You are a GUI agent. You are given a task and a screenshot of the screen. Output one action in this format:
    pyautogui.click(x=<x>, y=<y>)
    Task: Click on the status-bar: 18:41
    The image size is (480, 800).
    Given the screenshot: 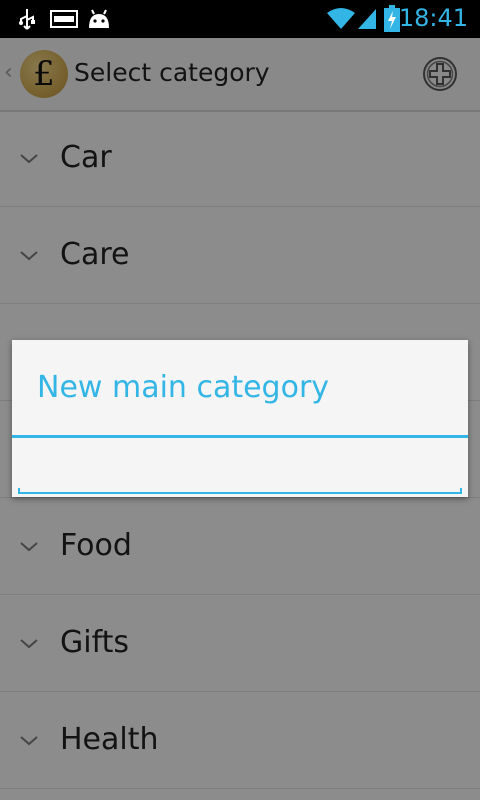 What is the action you would take?
    pyautogui.click(x=240, y=19)
    